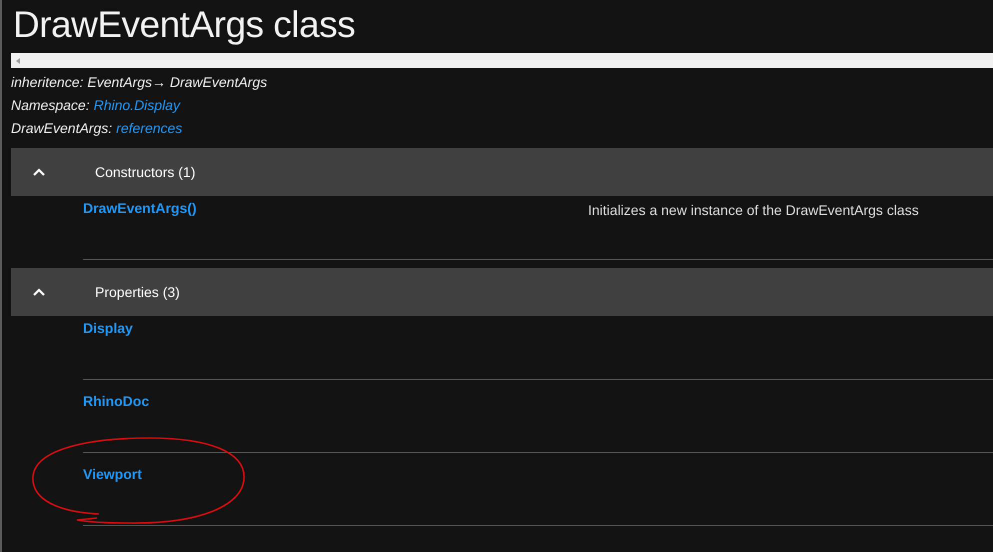  What do you see at coordinates (112, 474) in the screenshot?
I see `member-link: Viewport` at bounding box center [112, 474].